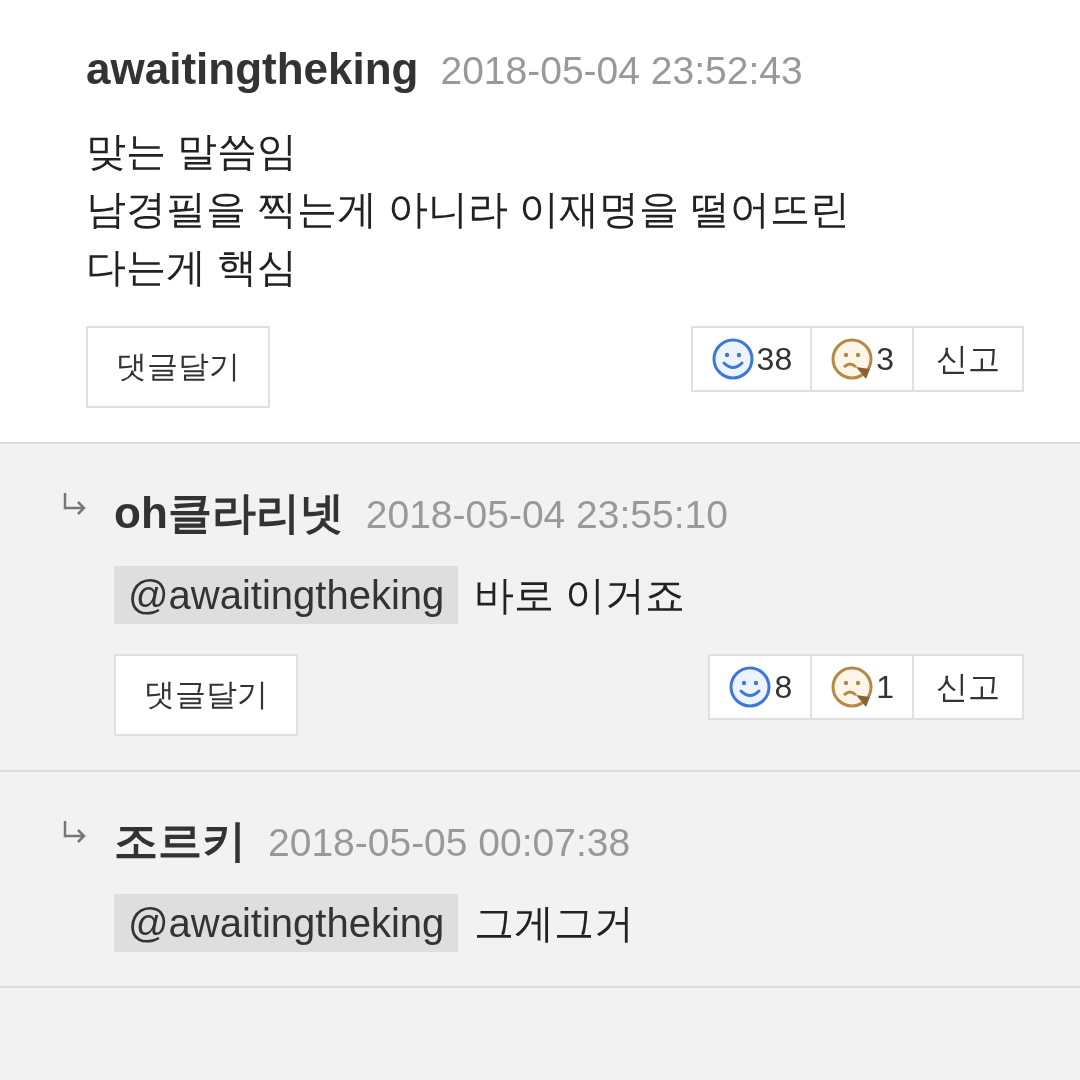  Describe the element at coordinates (252, 69) in the screenshot. I see `author-name: awaitingtheking` at that location.